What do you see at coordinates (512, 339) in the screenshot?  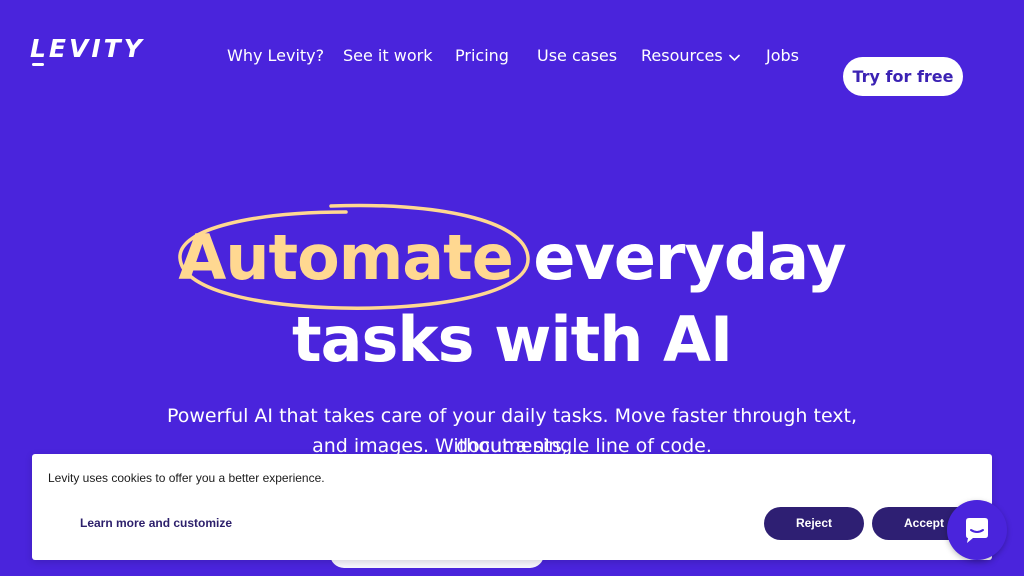 I see `hero-title-line2: tasks with AI` at bounding box center [512, 339].